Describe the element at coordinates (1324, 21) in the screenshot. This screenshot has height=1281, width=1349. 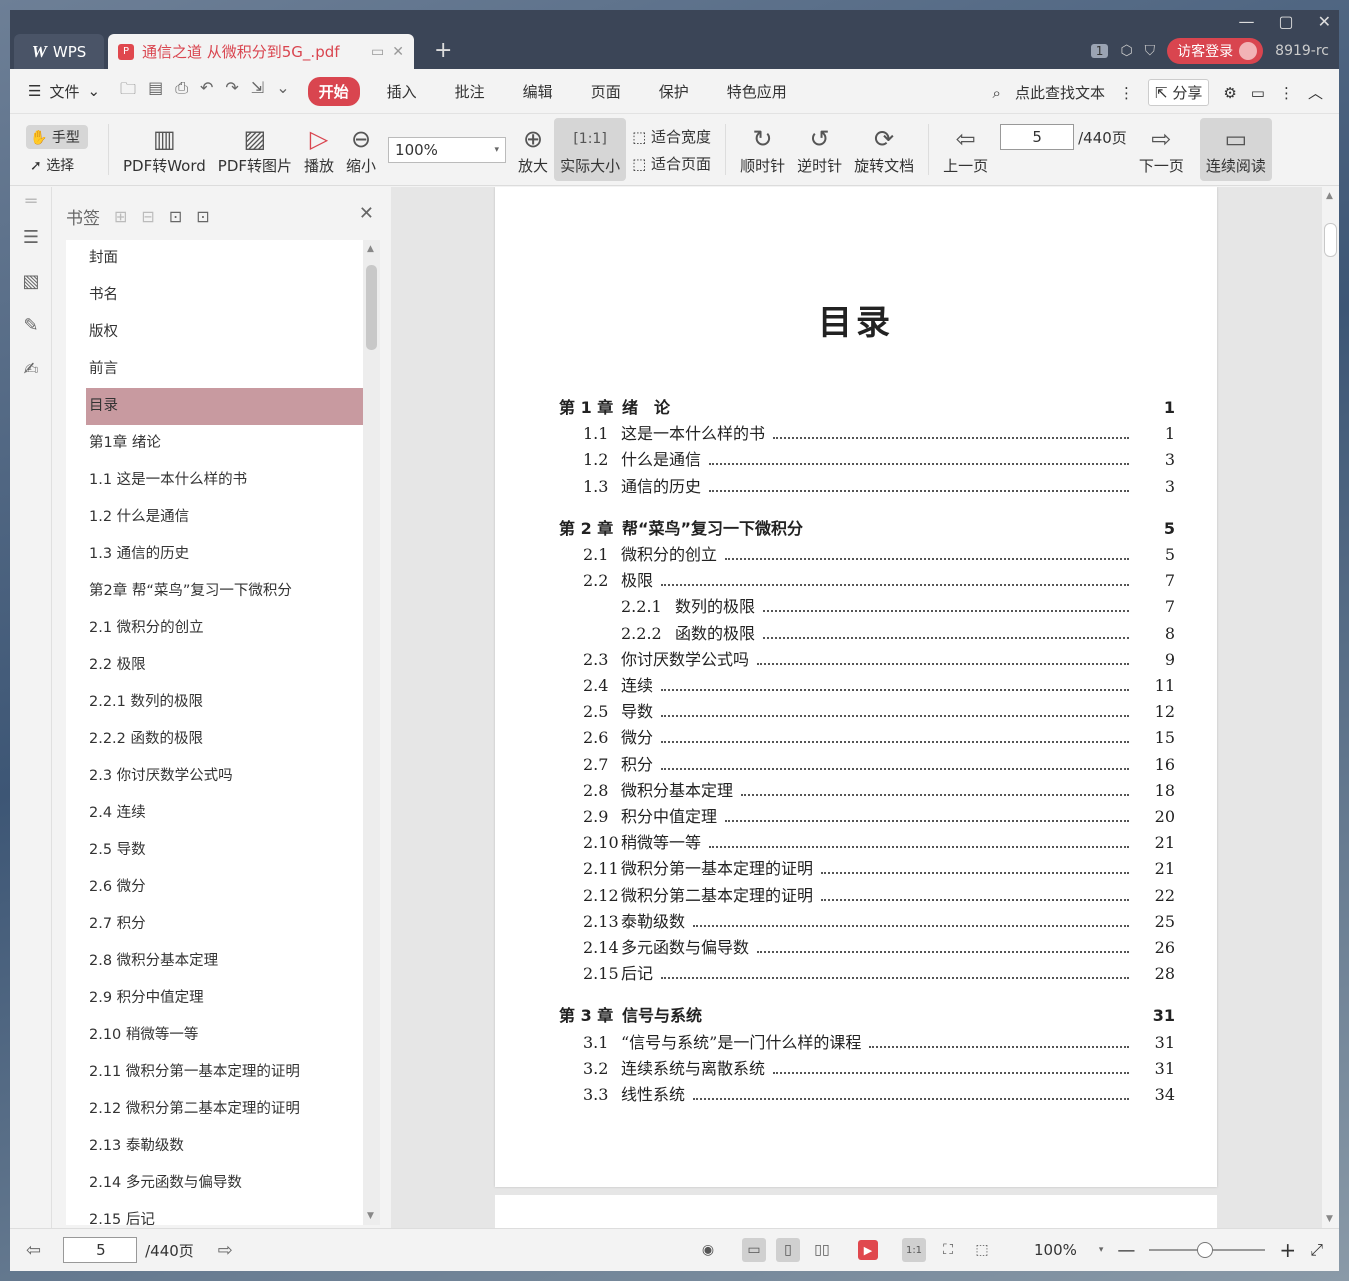
I see `close-window-icon: ✕` at that location.